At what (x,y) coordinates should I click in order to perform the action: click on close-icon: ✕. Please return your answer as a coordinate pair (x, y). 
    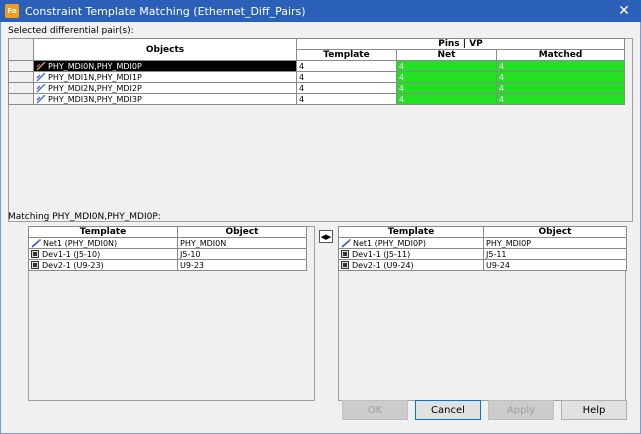
    Looking at the image, I should click on (624, 11).